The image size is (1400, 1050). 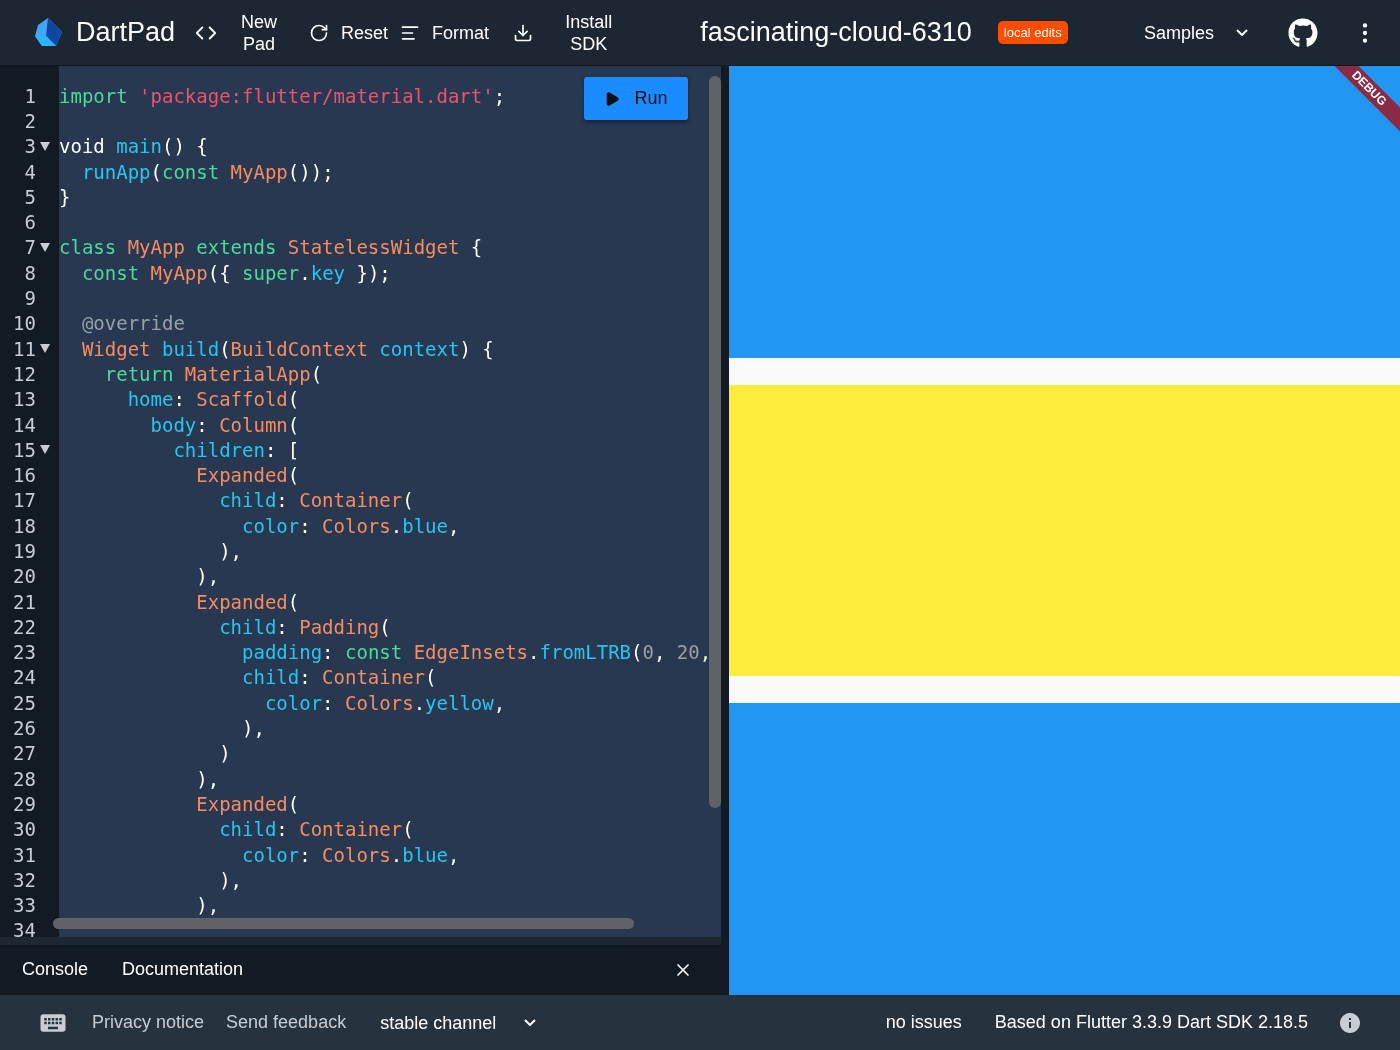 What do you see at coordinates (24, 626) in the screenshot?
I see `line-number: 22` at bounding box center [24, 626].